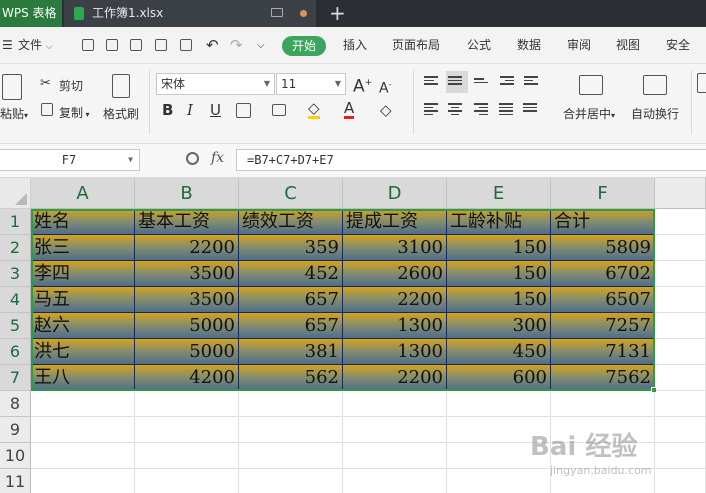 The width and height of the screenshot is (706, 493). What do you see at coordinates (70, 160) in the screenshot?
I see `name-box: F7 ▼` at bounding box center [70, 160].